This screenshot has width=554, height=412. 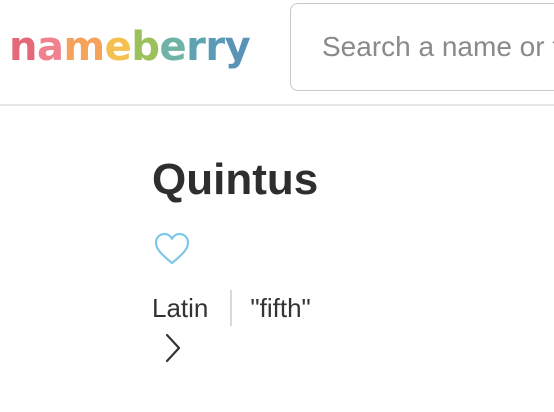 What do you see at coordinates (237, 47) in the screenshot?
I see `logo-letter: y` at bounding box center [237, 47].